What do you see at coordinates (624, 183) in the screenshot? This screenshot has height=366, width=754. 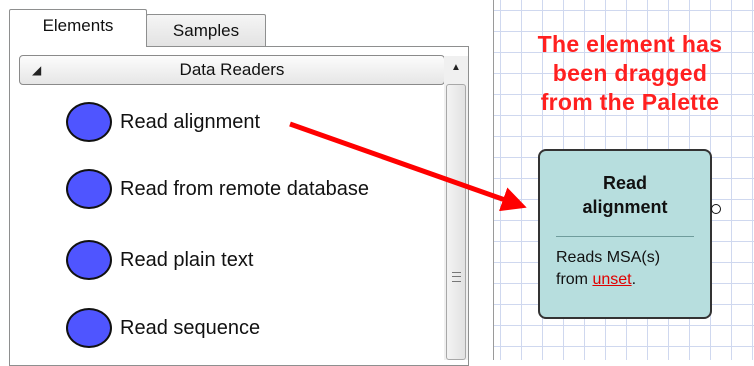 I see `element-title-line: Read` at bounding box center [624, 183].